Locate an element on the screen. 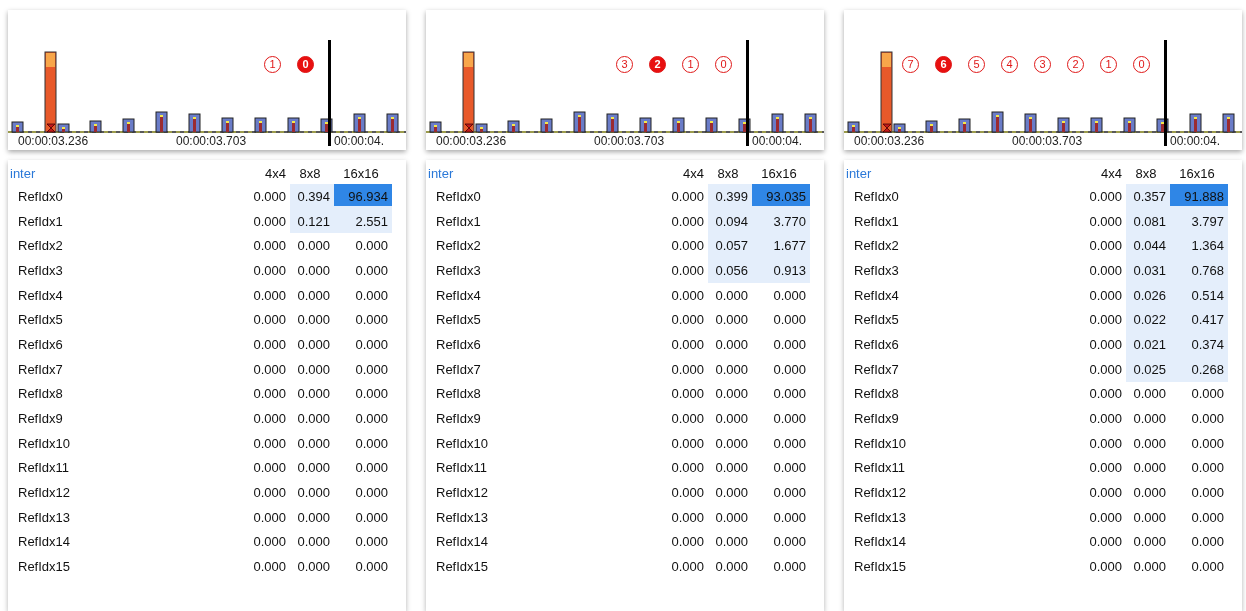 The width and height of the screenshot is (1246, 611). table-cell: 91.888 is located at coordinates (1199, 196).